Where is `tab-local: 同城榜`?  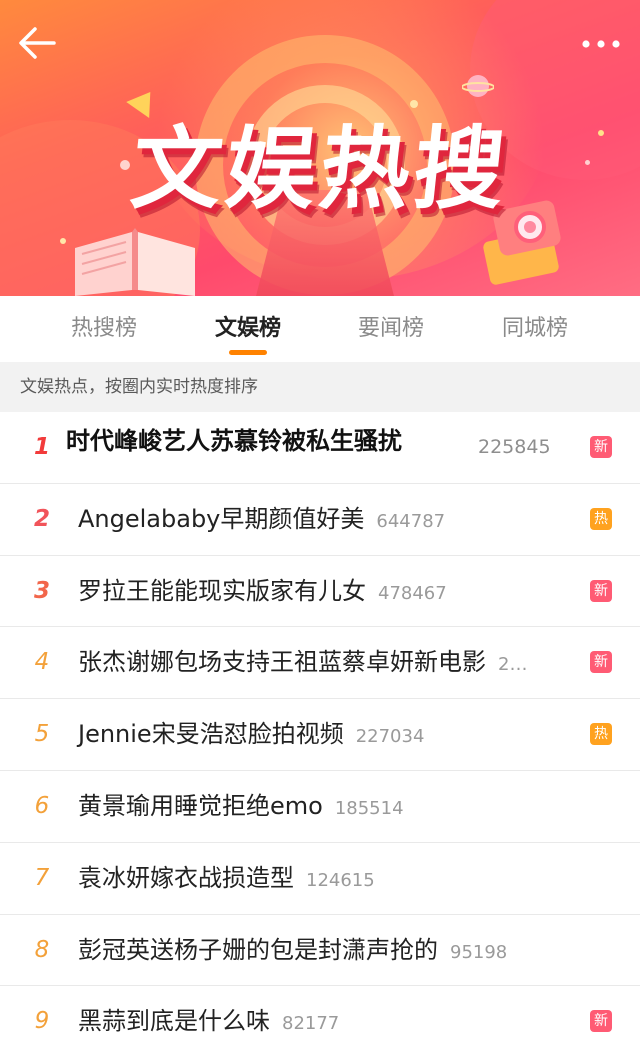 tab-local: 同城榜 is located at coordinates (535, 326).